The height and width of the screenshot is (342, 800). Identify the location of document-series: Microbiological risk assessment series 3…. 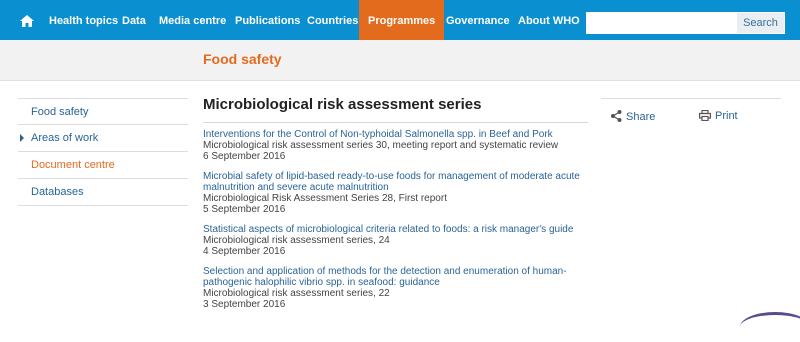
(381, 145).